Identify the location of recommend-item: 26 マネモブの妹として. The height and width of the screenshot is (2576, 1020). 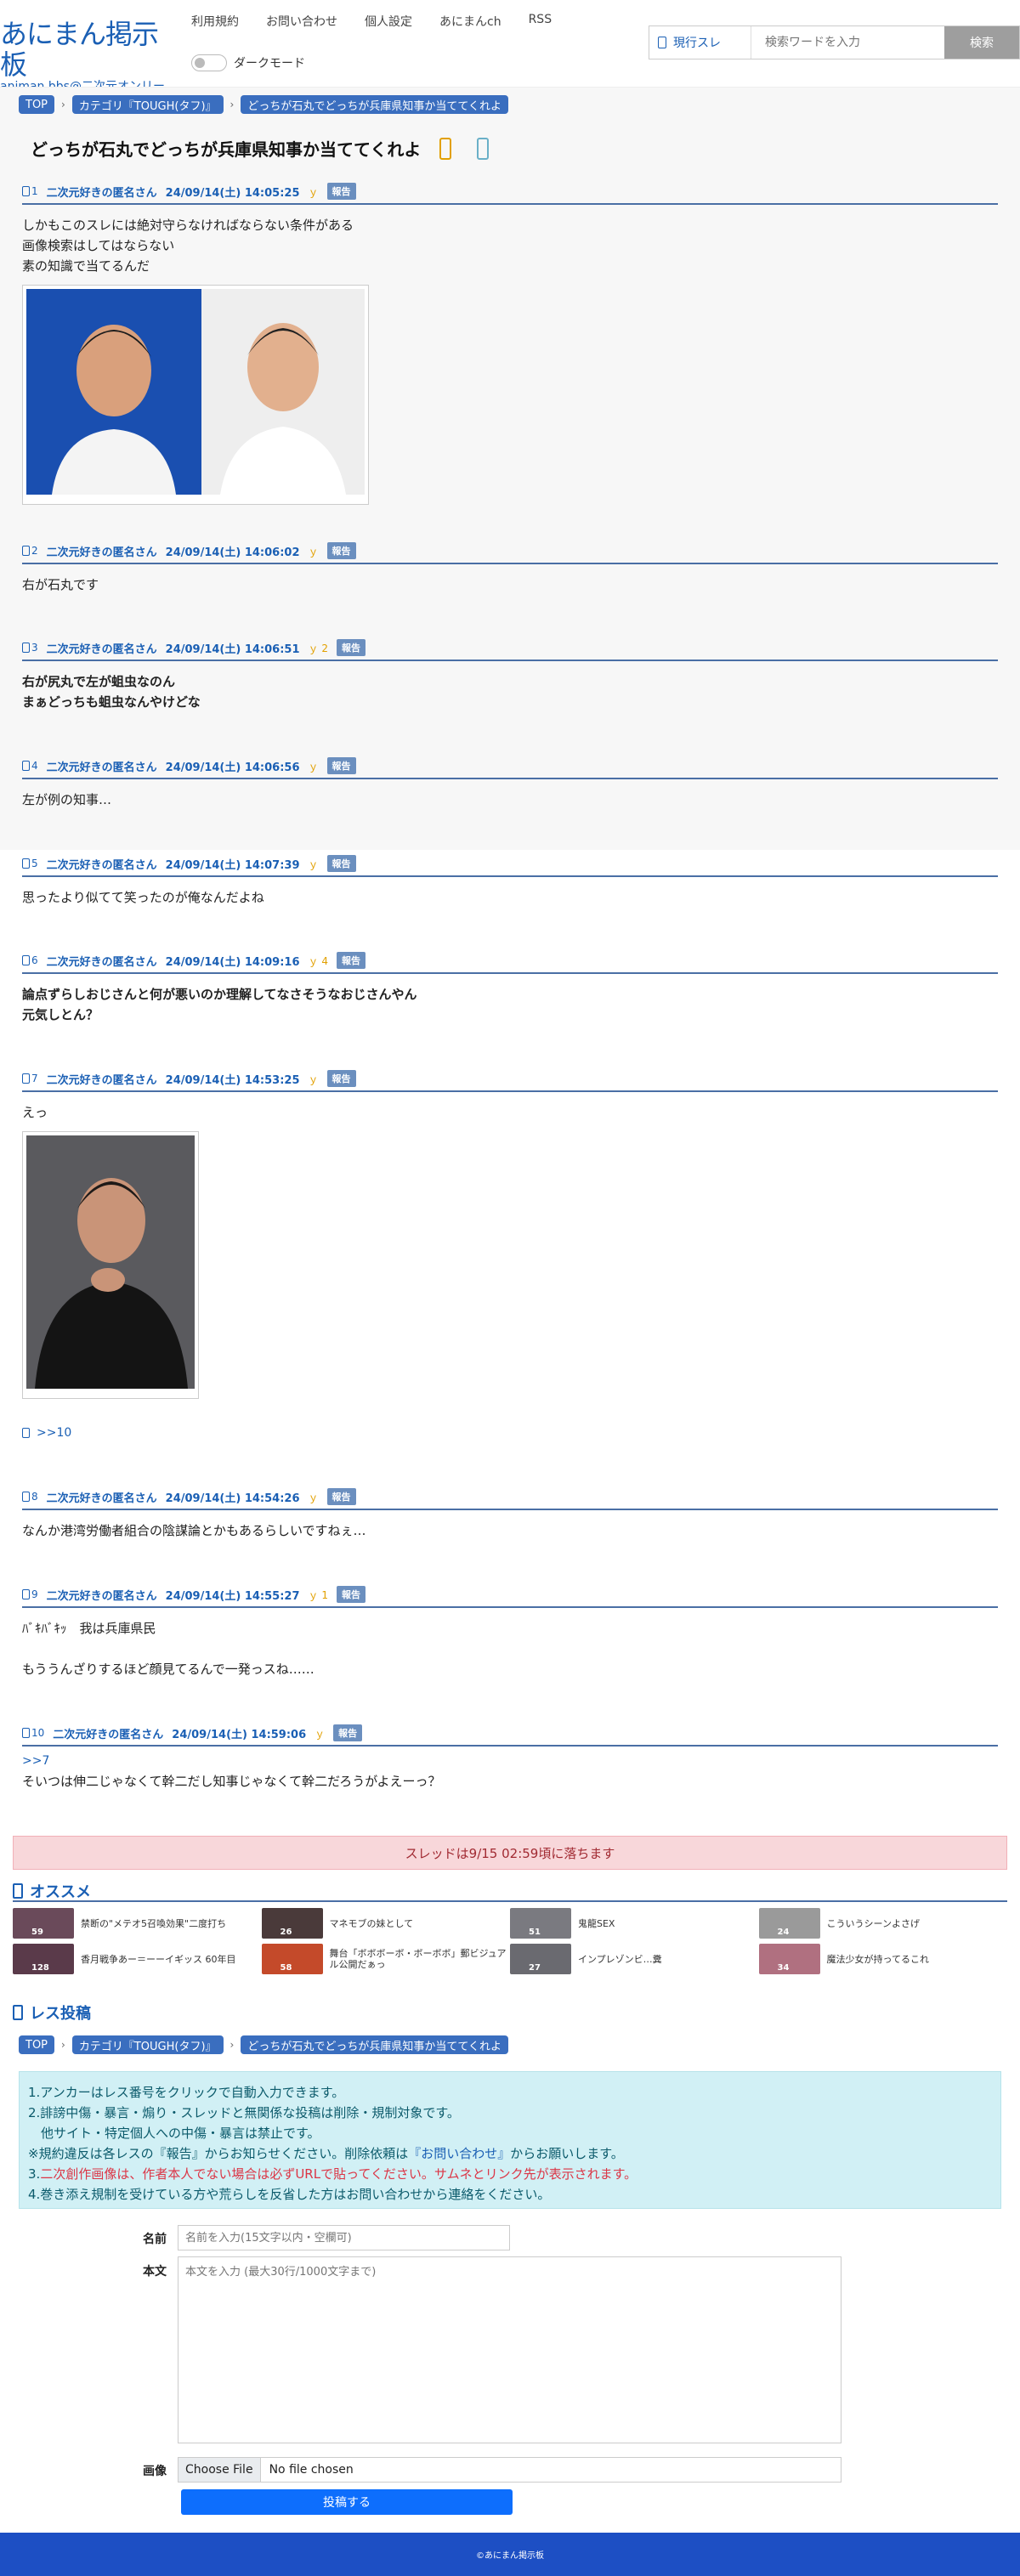
(386, 1923).